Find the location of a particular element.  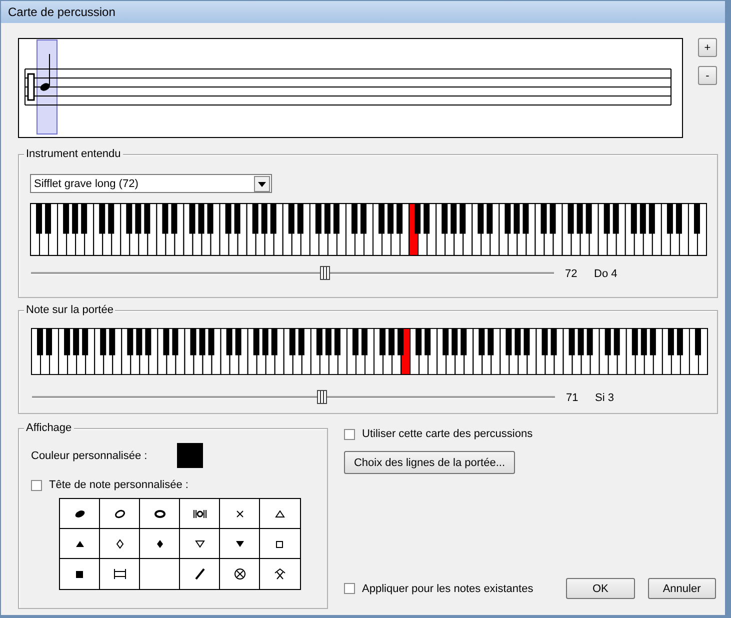

double-whole-note-icon is located at coordinates (199, 514).